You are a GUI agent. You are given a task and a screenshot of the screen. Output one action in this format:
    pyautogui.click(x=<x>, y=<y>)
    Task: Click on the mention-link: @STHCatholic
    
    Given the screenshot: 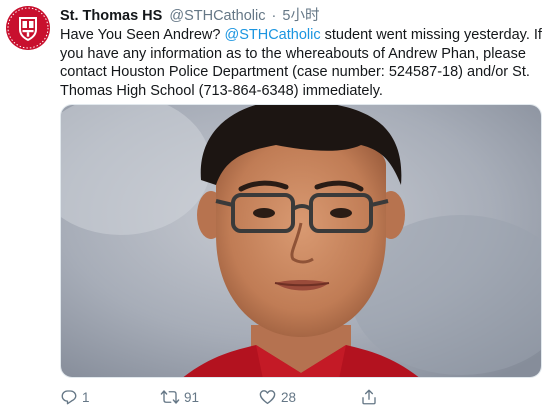 What is the action you would take?
    pyautogui.click(x=272, y=35)
    